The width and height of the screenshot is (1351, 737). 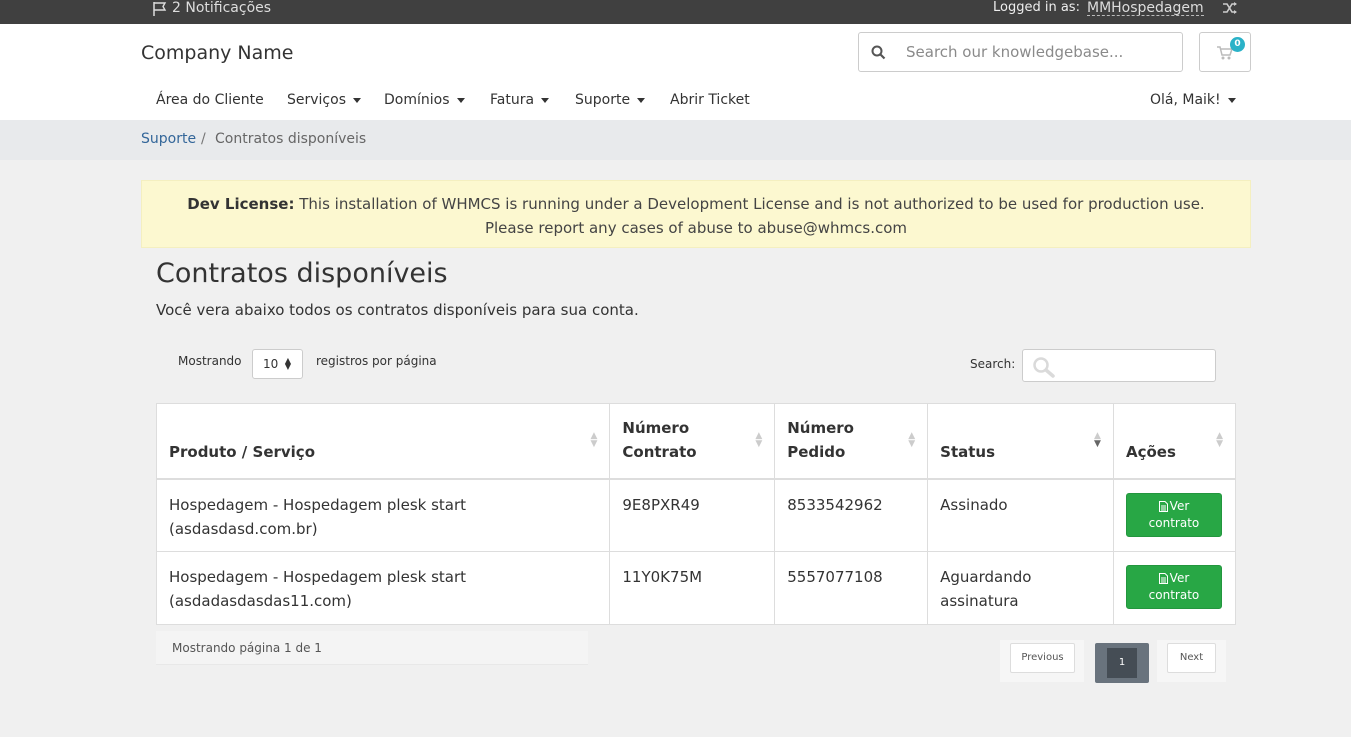 I want to click on breadcrumb-current: Contratos disponíveis, so click(x=291, y=139).